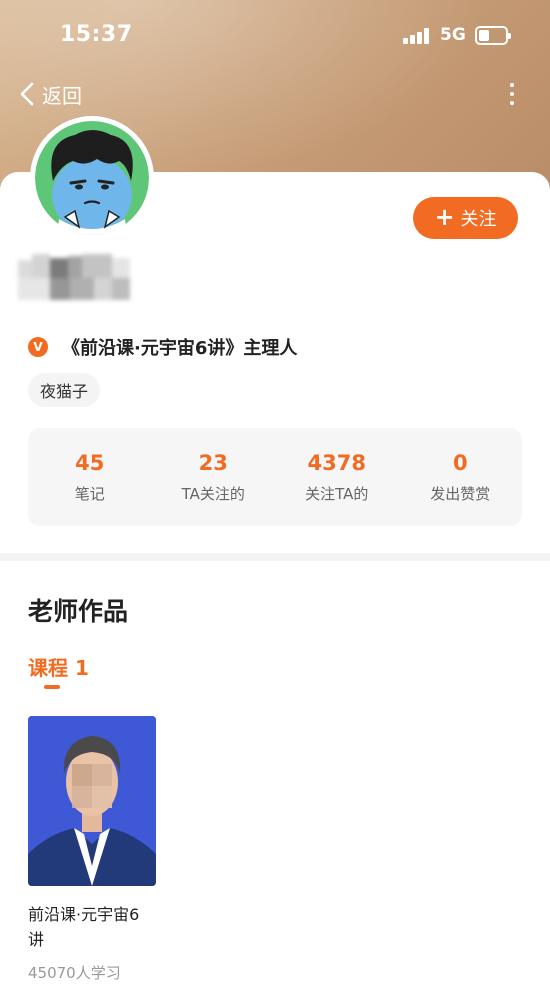 This screenshot has width=550, height=1008. I want to click on verified-badge-icon: V, so click(38, 347).